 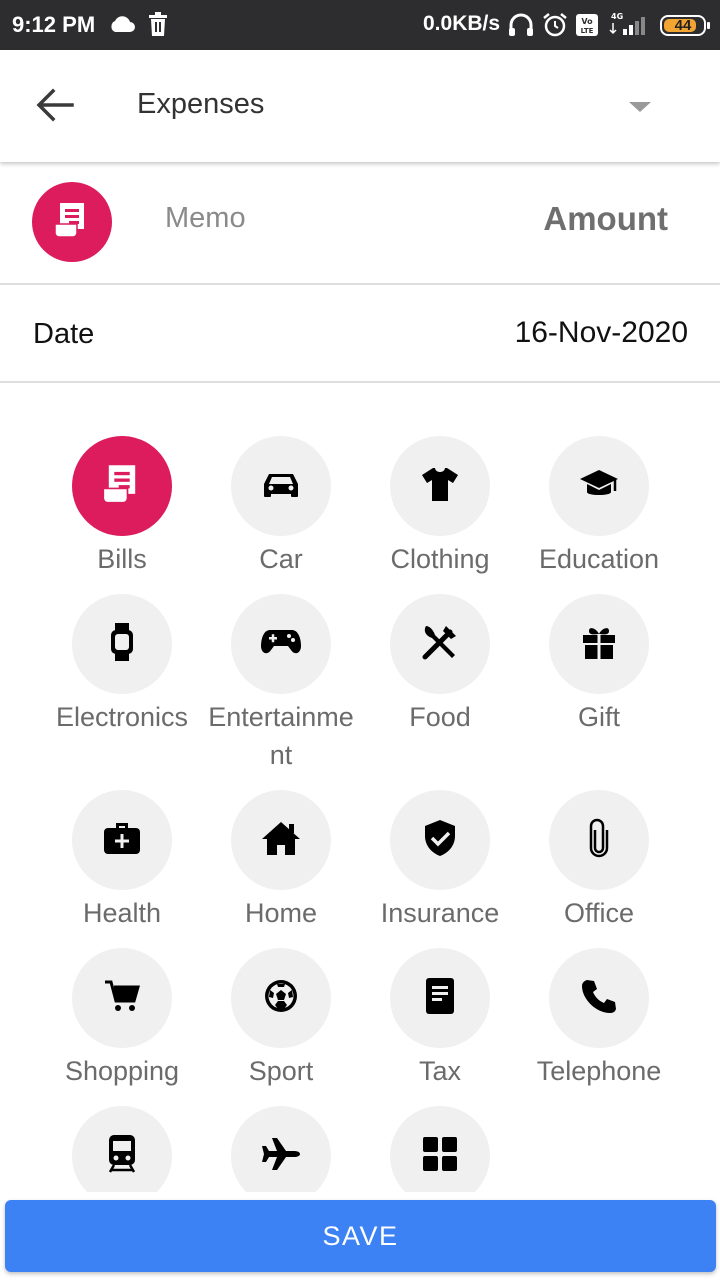 What do you see at coordinates (440, 559) in the screenshot?
I see `category-label: Clothing` at bounding box center [440, 559].